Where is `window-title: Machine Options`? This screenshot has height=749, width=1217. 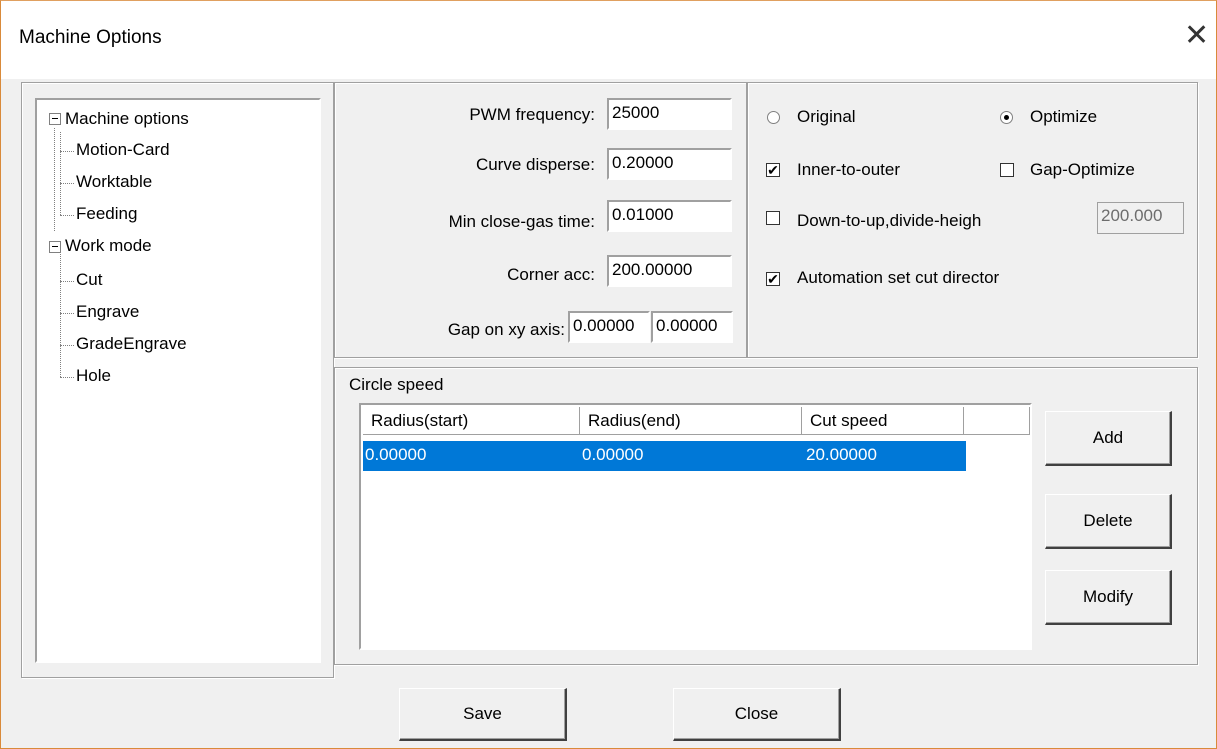
window-title: Machine Options is located at coordinates (90, 37).